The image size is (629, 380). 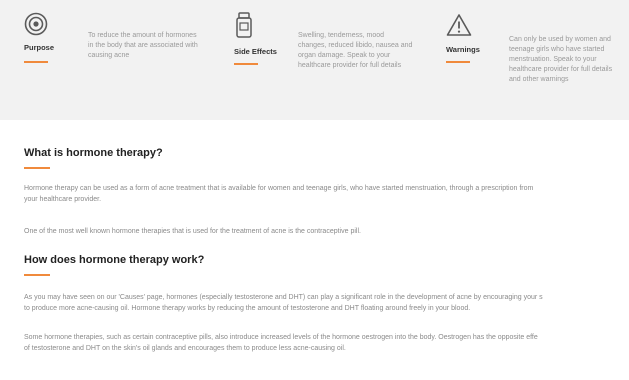 What do you see at coordinates (39, 47) in the screenshot?
I see `purpose-title: Purpose` at bounding box center [39, 47].